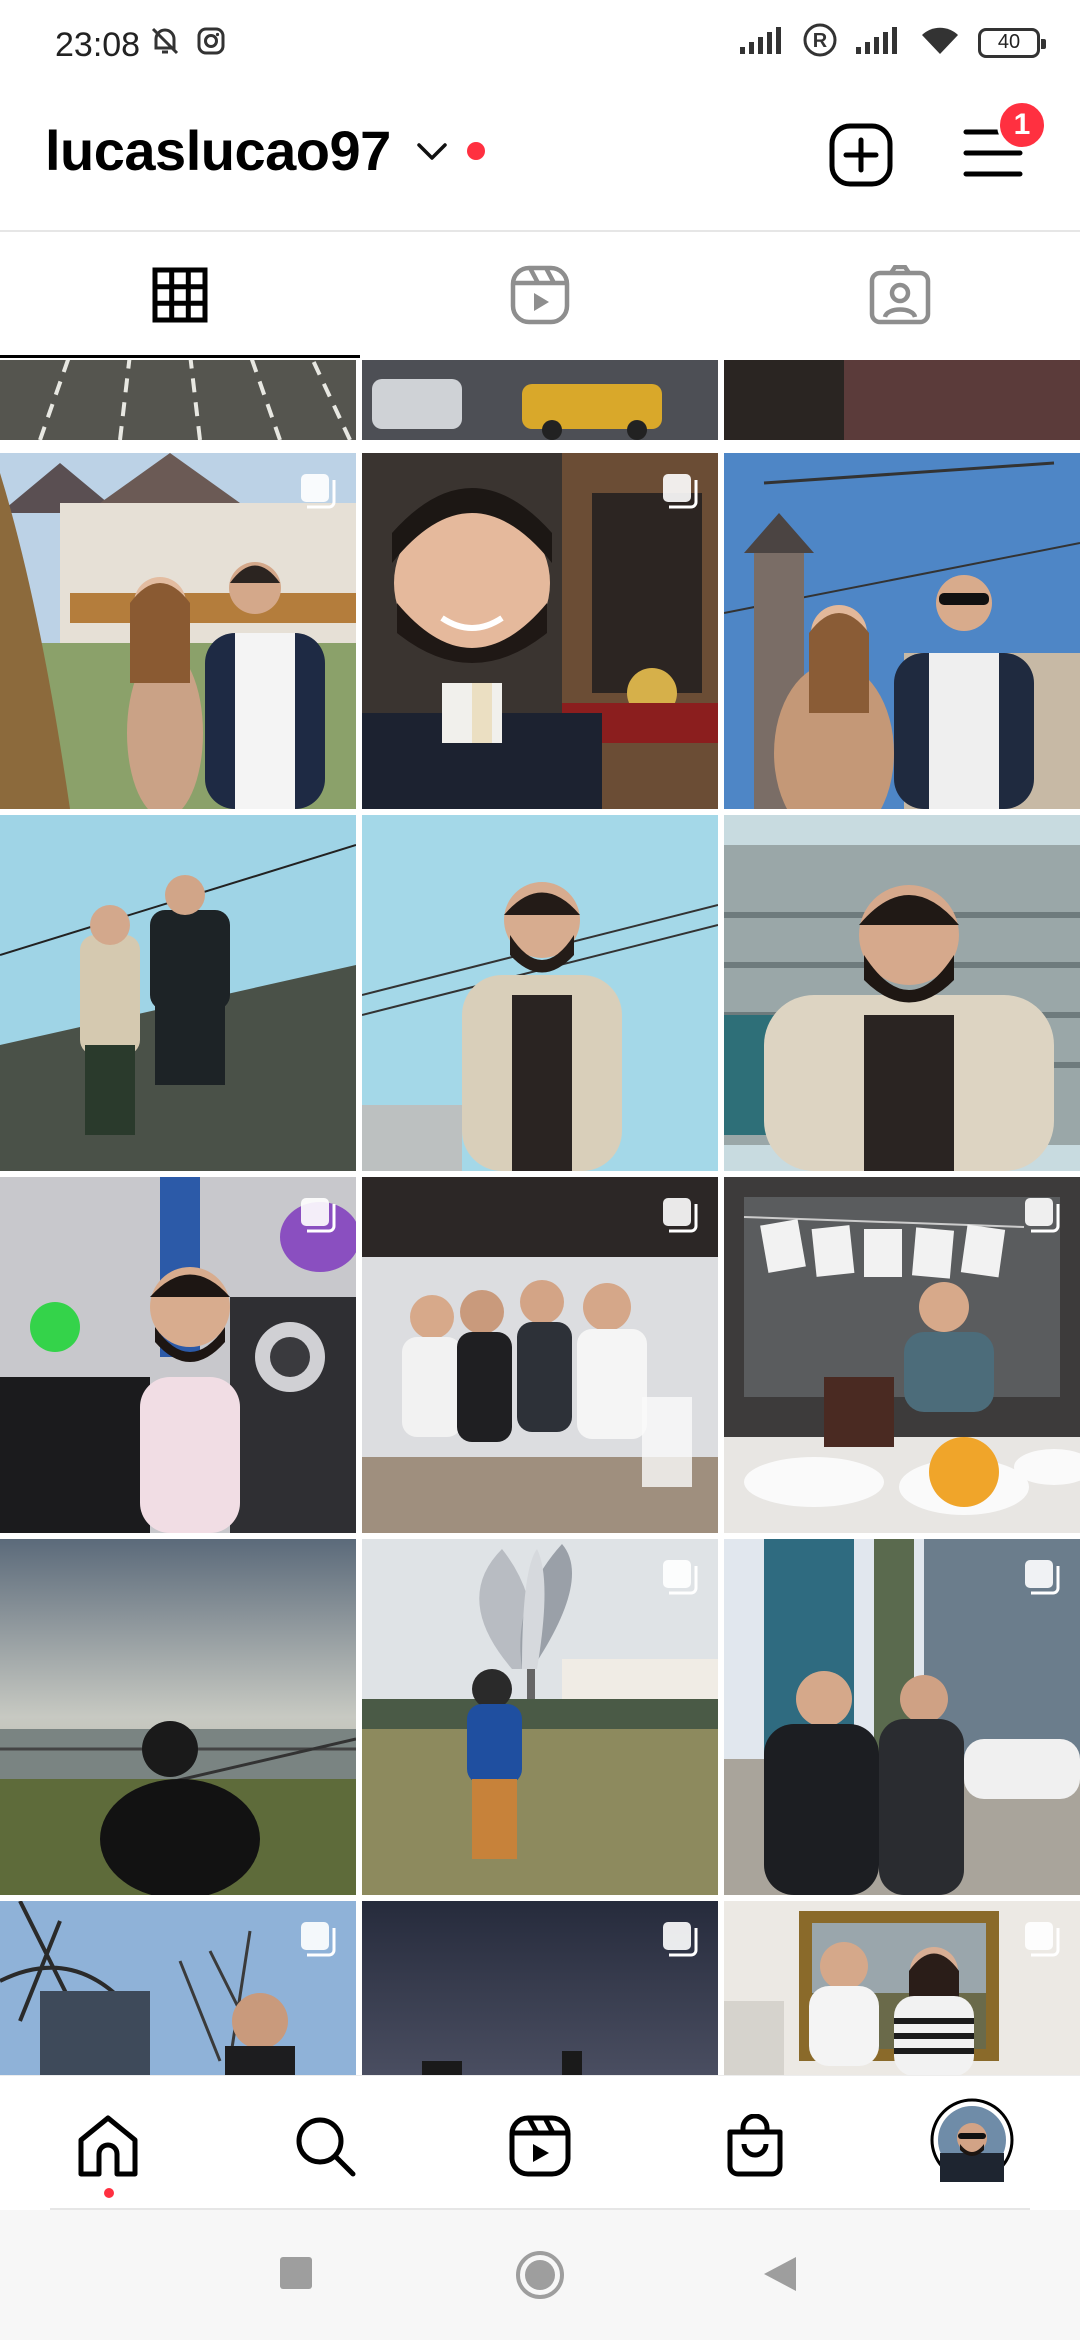 The width and height of the screenshot is (1080, 2340). I want to click on new-post-icon, so click(861, 155).